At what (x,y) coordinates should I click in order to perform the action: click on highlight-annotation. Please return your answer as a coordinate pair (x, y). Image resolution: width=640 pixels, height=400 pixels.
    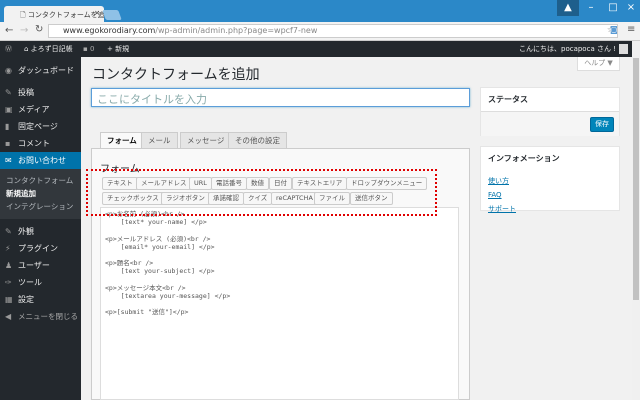
    Looking at the image, I should click on (261, 192).